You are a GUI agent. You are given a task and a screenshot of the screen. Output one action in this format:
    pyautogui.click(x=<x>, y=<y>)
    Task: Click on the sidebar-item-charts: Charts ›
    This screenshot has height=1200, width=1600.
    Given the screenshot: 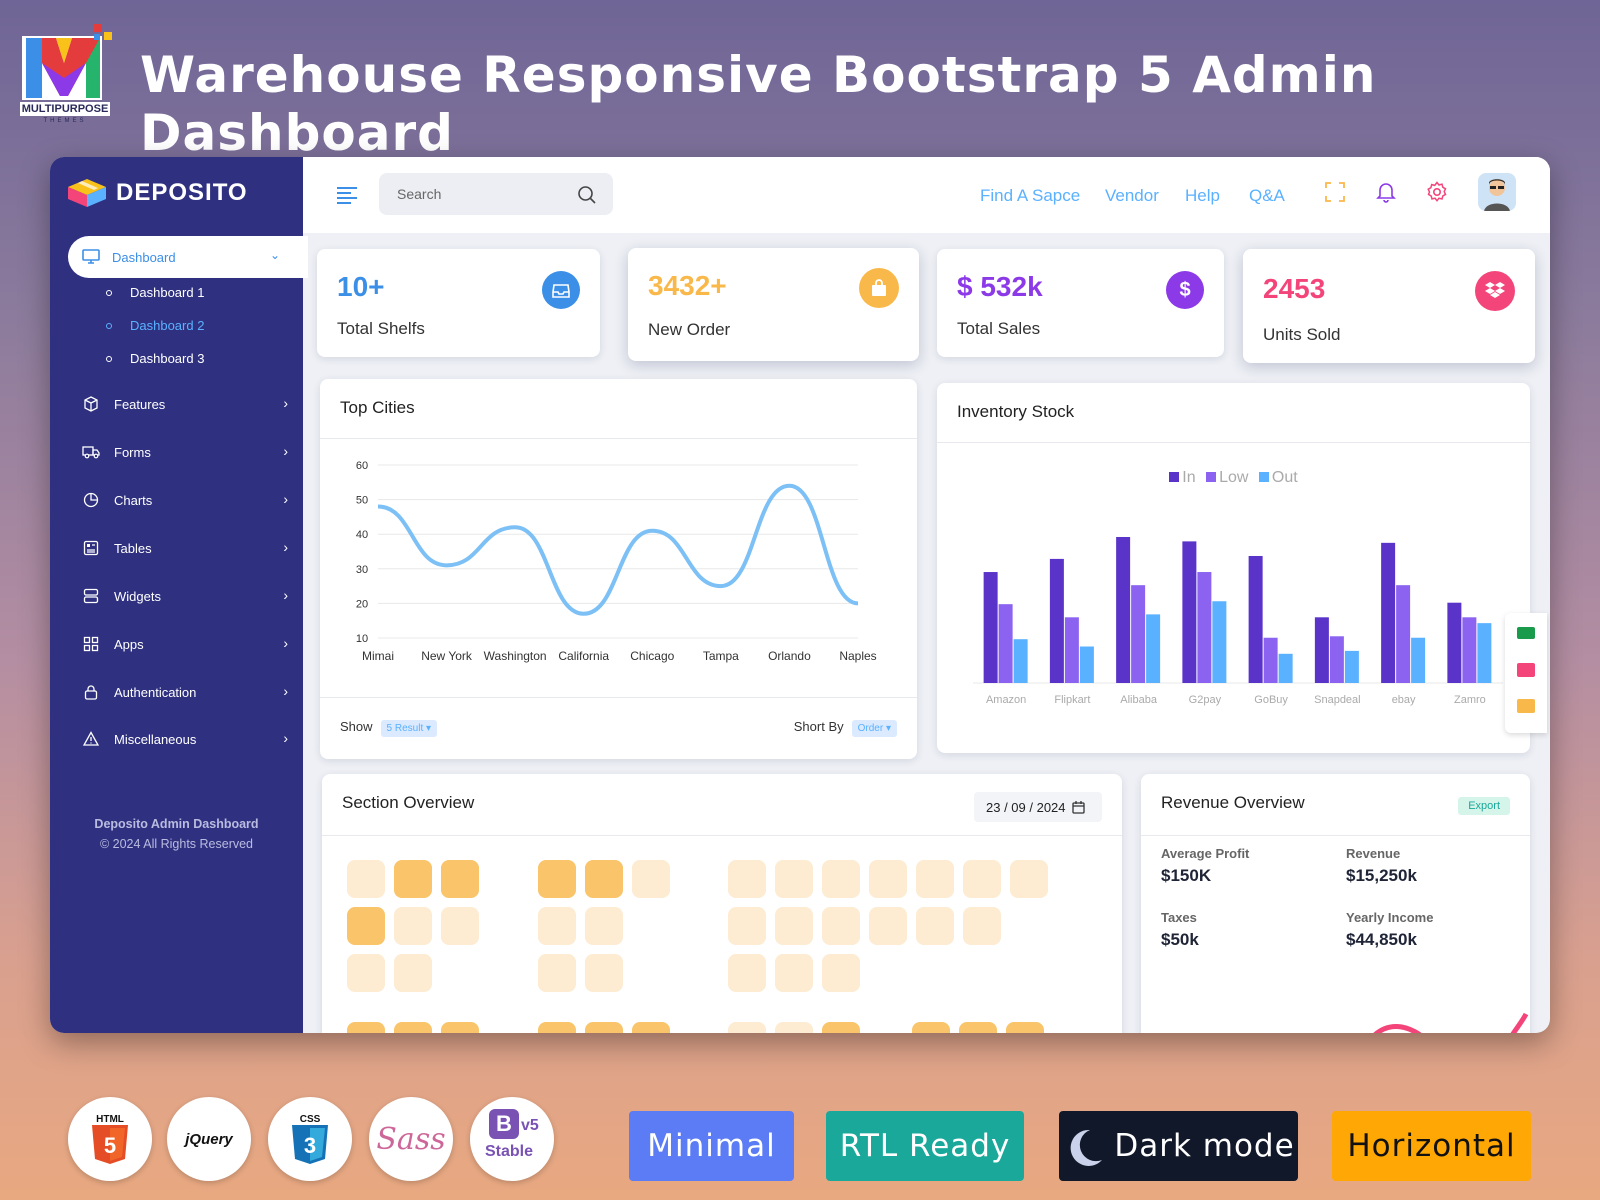 What is the action you would take?
    pyautogui.click(x=185, y=500)
    